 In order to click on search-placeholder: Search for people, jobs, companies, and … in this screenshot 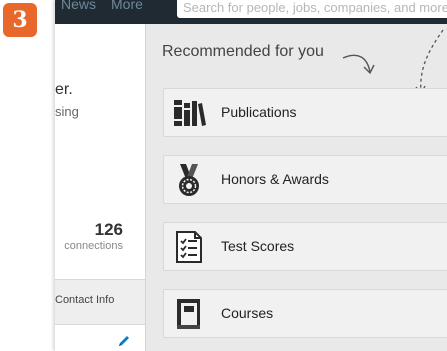, I will do `click(315, 7)`.